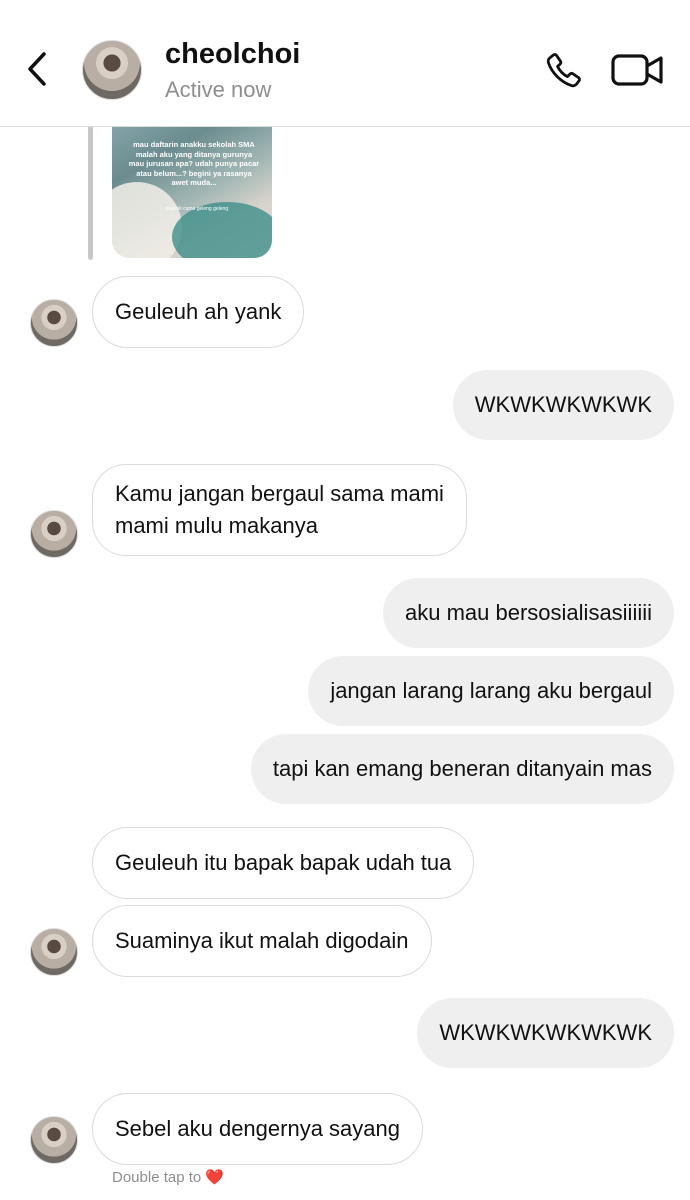 The height and width of the screenshot is (1200, 690). What do you see at coordinates (345, 63) in the screenshot?
I see `chat-header: cheolchoi Active now` at bounding box center [345, 63].